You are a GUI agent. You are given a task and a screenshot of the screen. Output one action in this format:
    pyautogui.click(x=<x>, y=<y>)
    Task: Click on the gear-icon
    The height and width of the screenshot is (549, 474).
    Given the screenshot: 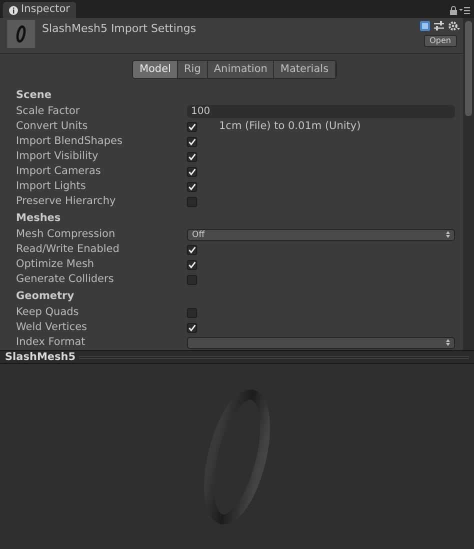 What is the action you would take?
    pyautogui.click(x=454, y=26)
    